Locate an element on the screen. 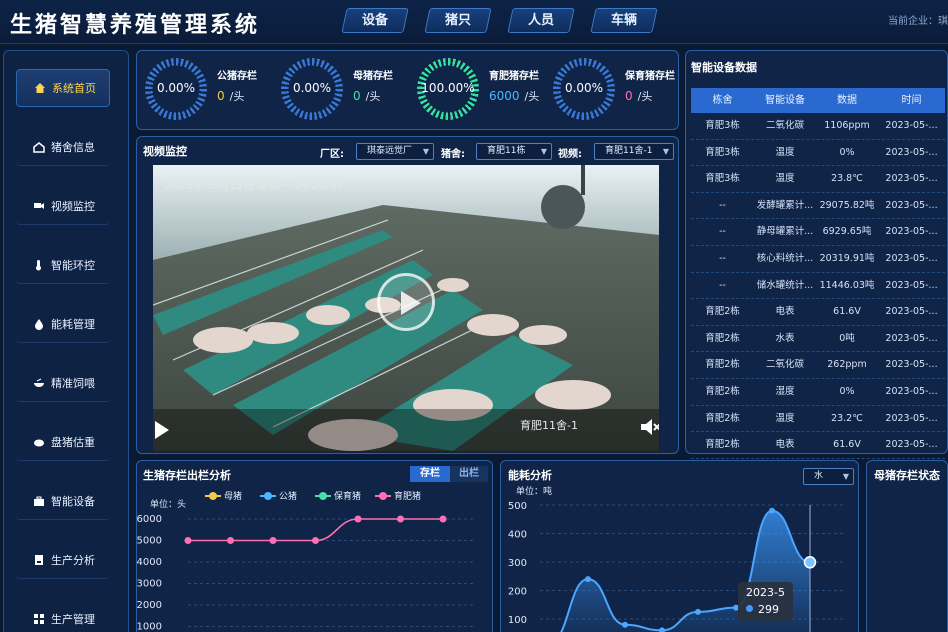  sidebar-item-production-analysis: 生产分析 is located at coordinates (63, 560).